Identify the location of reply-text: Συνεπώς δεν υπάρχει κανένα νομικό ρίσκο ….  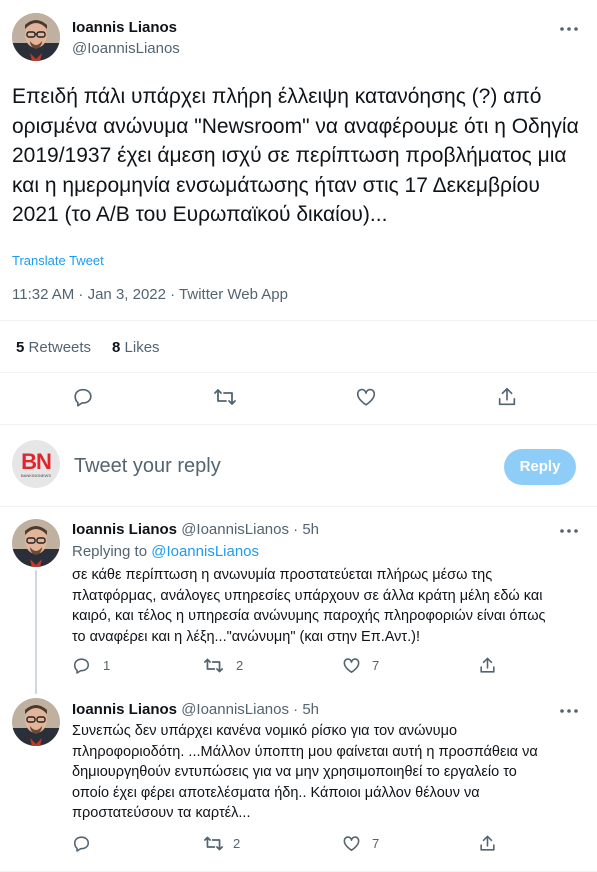
(328, 772).